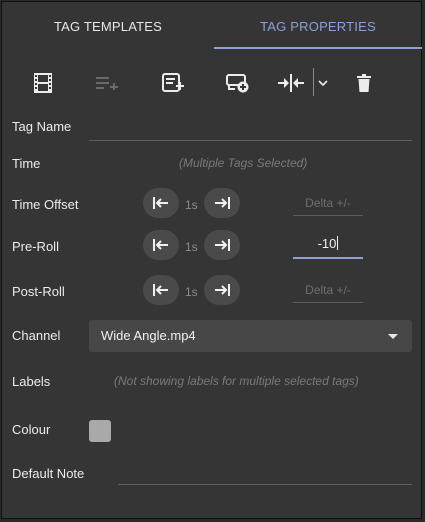  Describe the element at coordinates (328, 302) in the screenshot. I see `post-roll-delta-underline` at that location.